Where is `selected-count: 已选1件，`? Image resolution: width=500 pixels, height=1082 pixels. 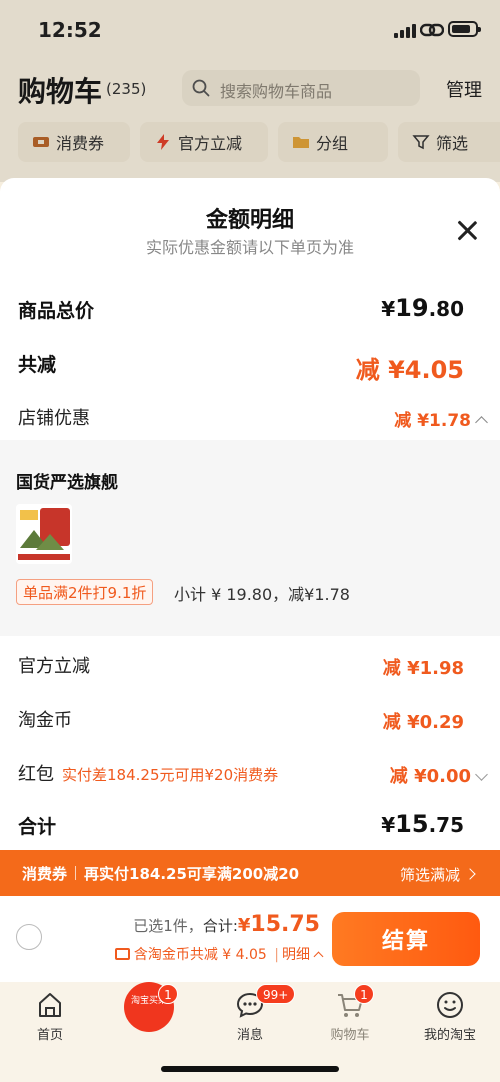
selected-count: 已选1件， is located at coordinates (168, 926).